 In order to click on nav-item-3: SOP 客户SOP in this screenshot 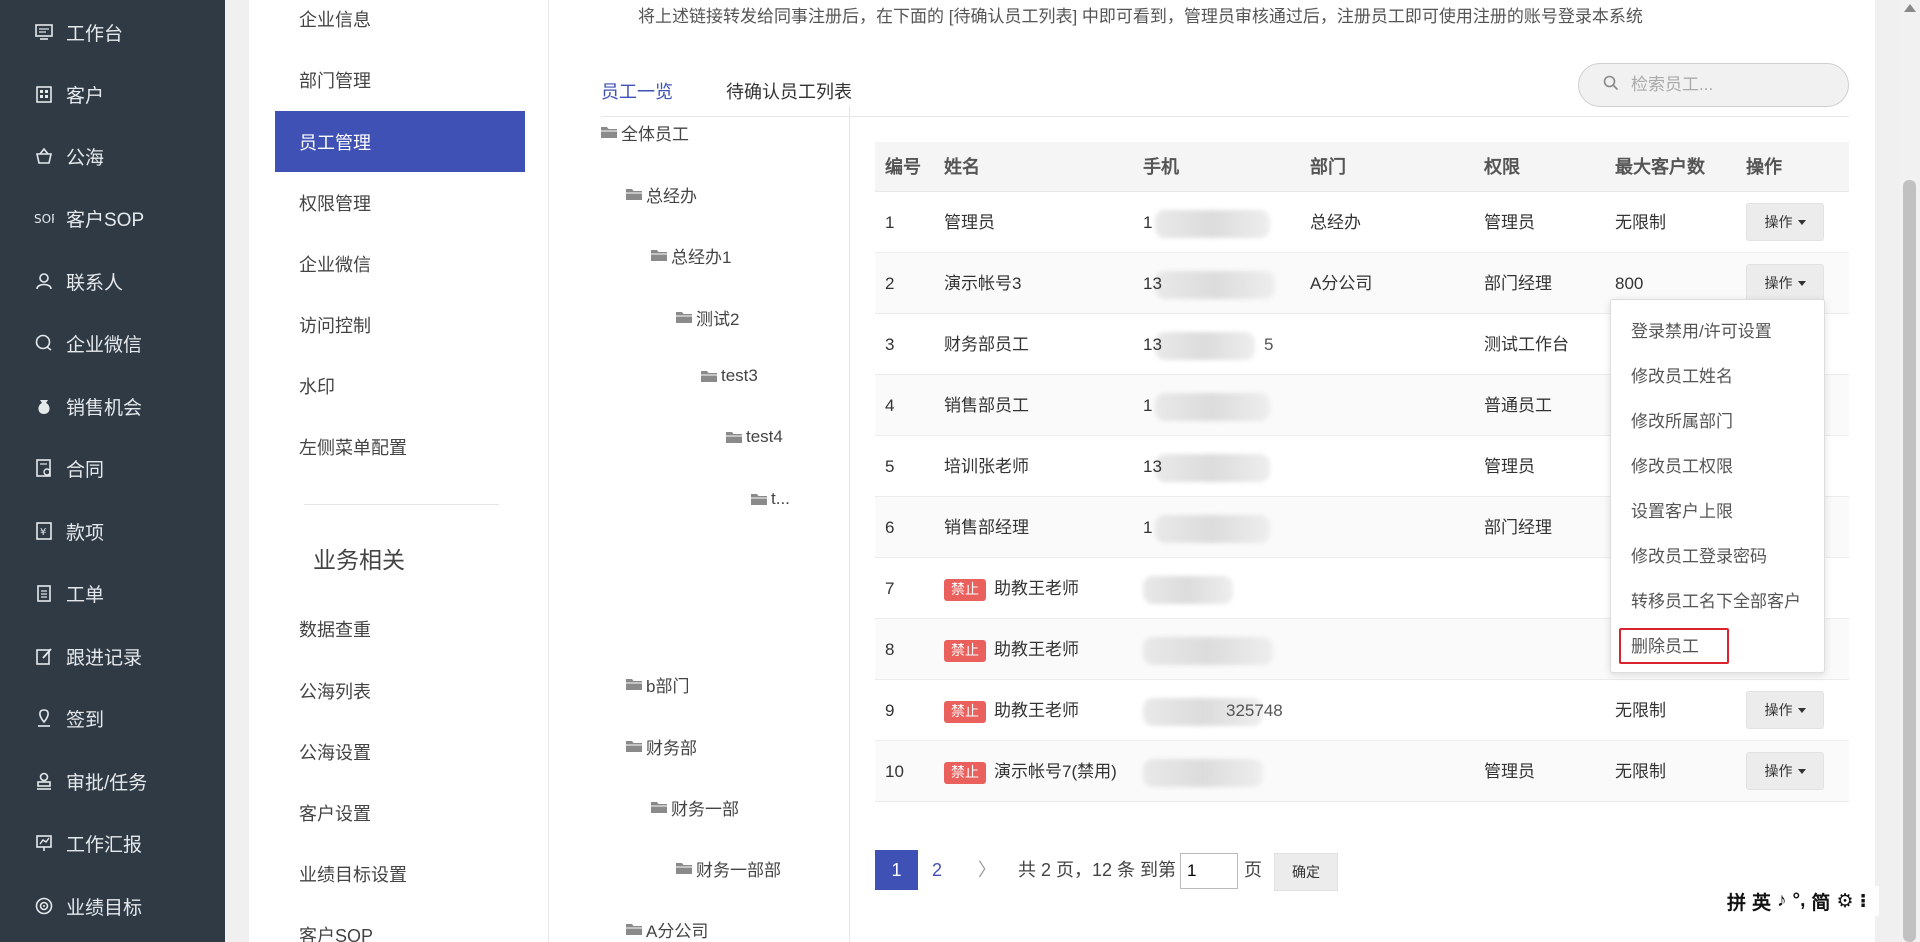, I will do `click(112, 218)`.